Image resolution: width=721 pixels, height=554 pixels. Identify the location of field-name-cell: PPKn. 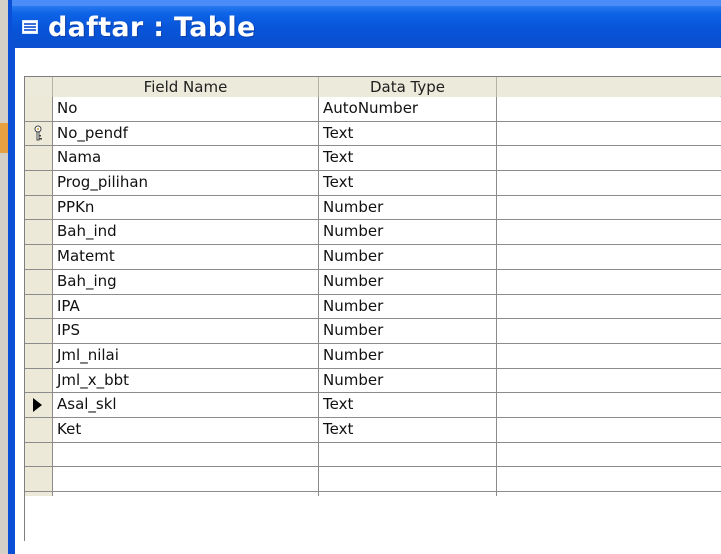
(186, 207).